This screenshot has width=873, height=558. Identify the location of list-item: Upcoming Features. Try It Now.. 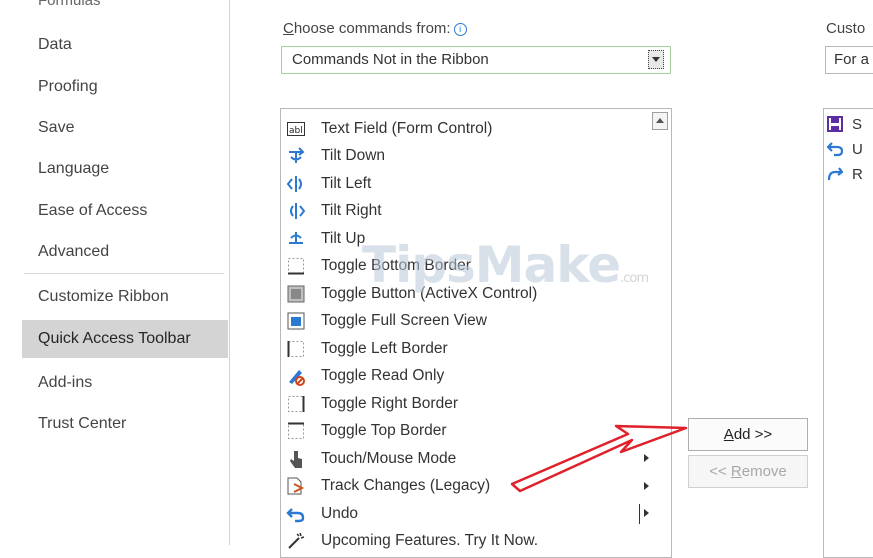
(466, 542).